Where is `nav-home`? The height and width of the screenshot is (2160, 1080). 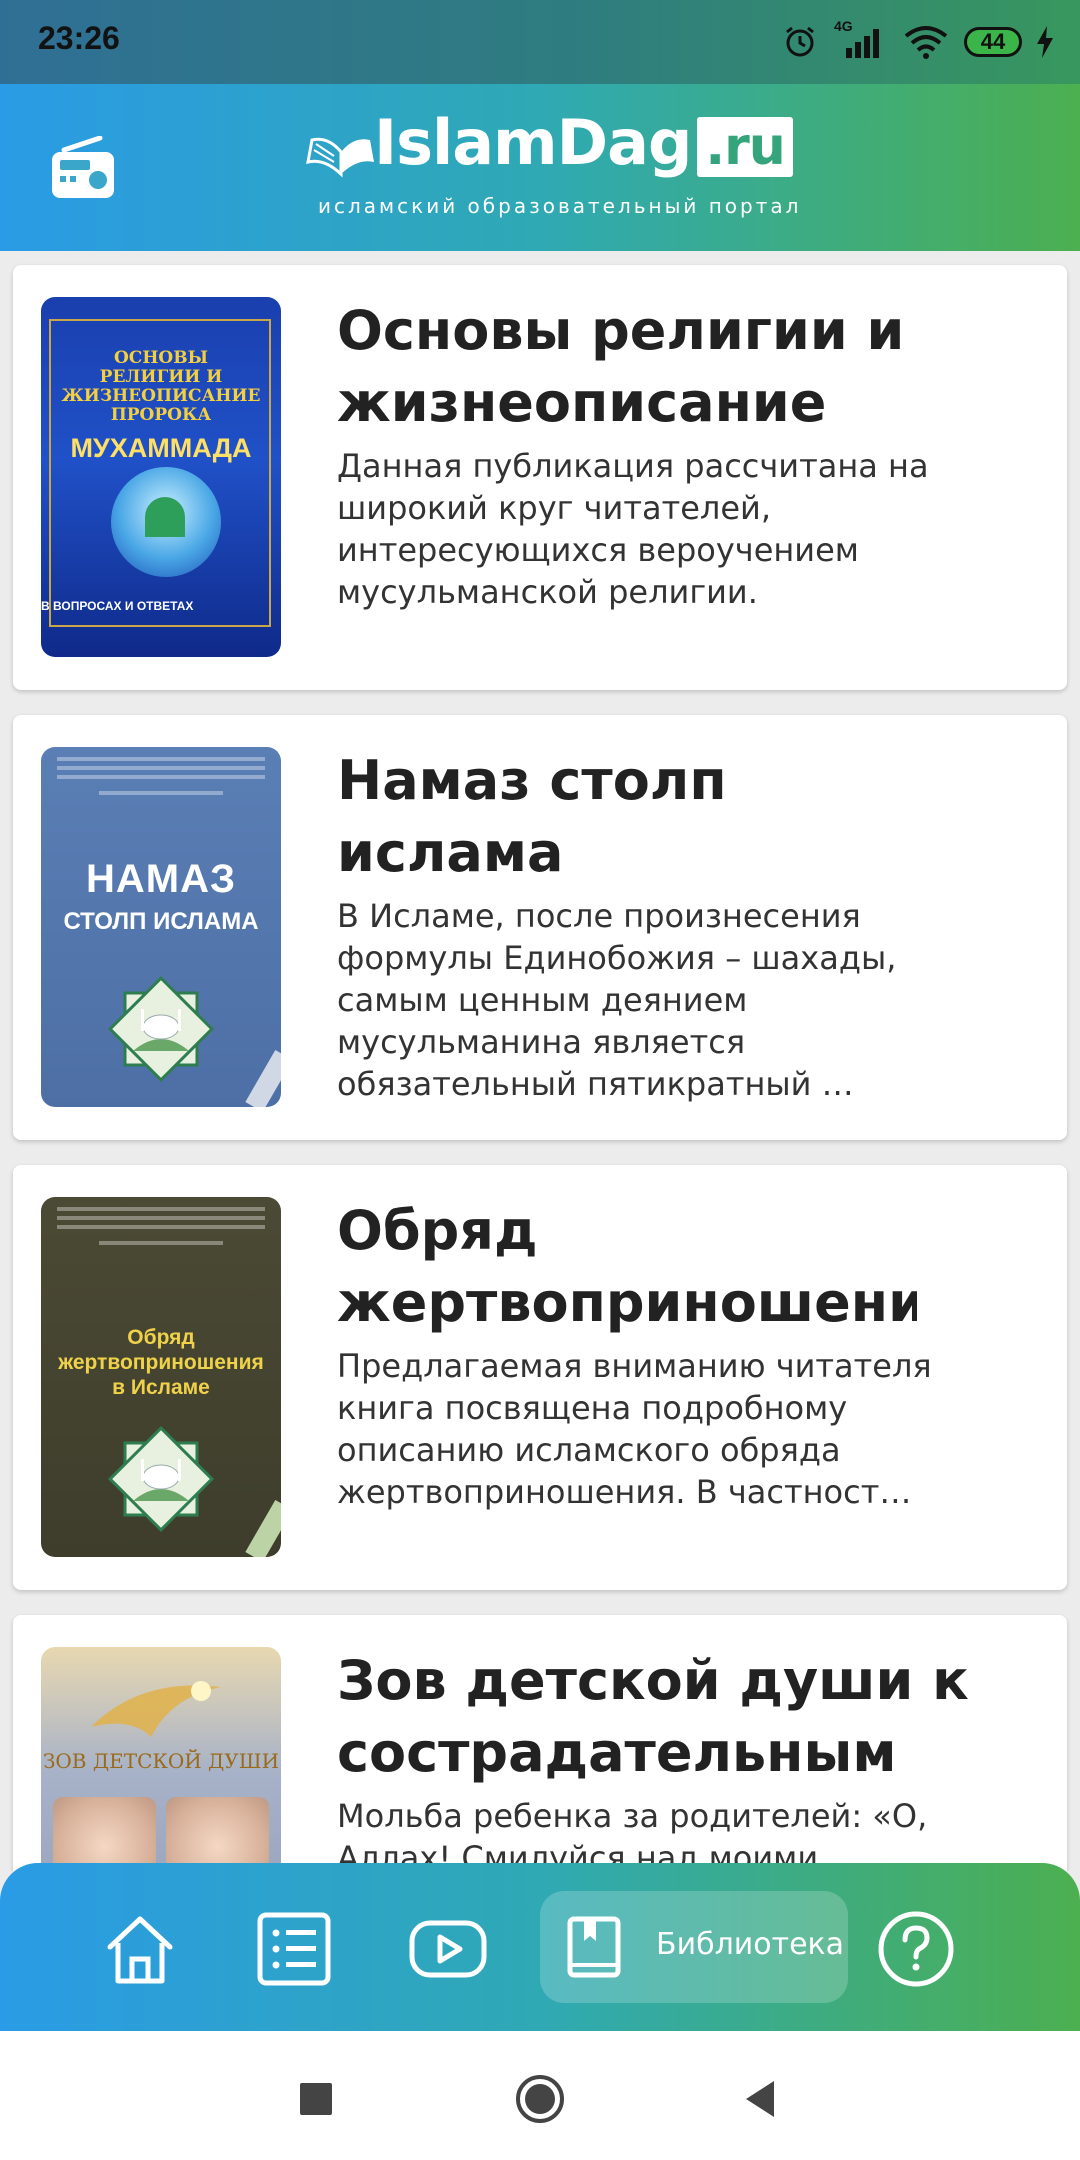 nav-home is located at coordinates (140, 1949).